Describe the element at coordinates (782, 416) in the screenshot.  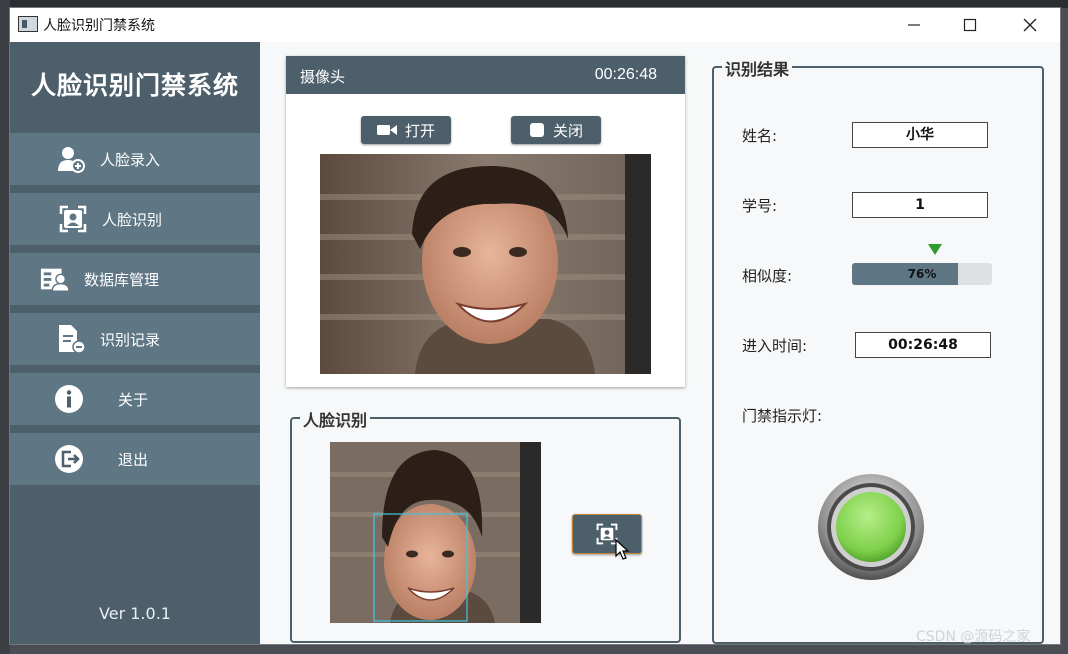
I see `door-light-label: 门禁指示灯:` at that location.